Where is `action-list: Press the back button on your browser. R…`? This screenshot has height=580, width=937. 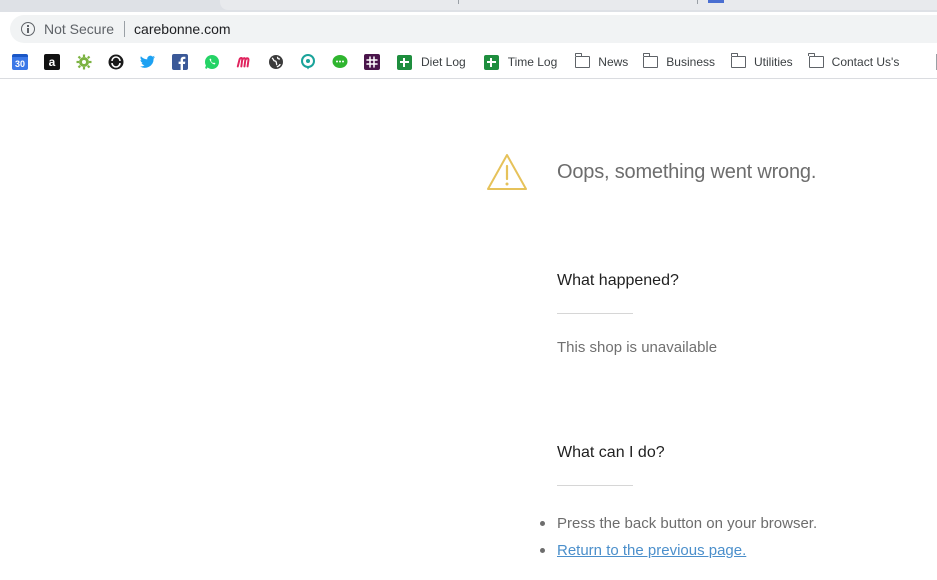 action-list: Press the back button on your browser. R… is located at coordinates (678, 537).